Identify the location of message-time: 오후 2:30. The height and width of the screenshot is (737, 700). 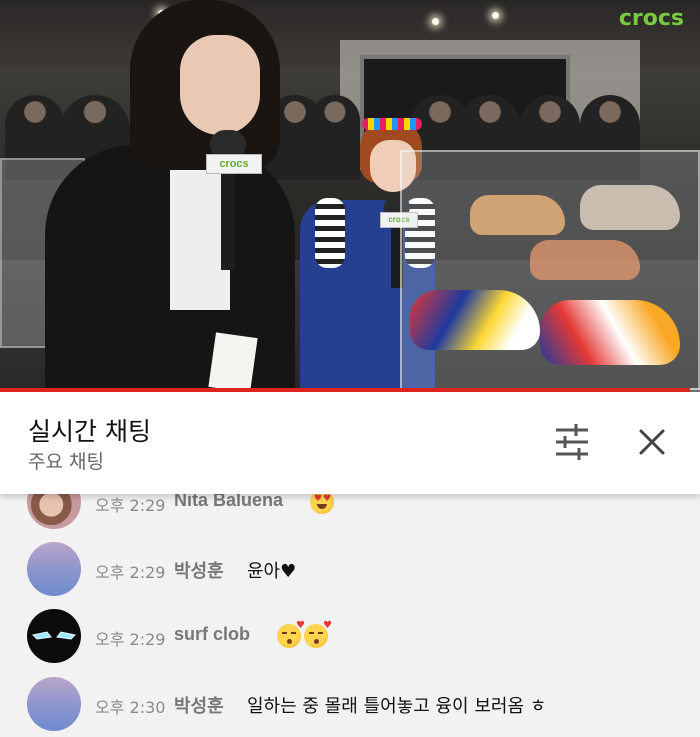
(130, 707).